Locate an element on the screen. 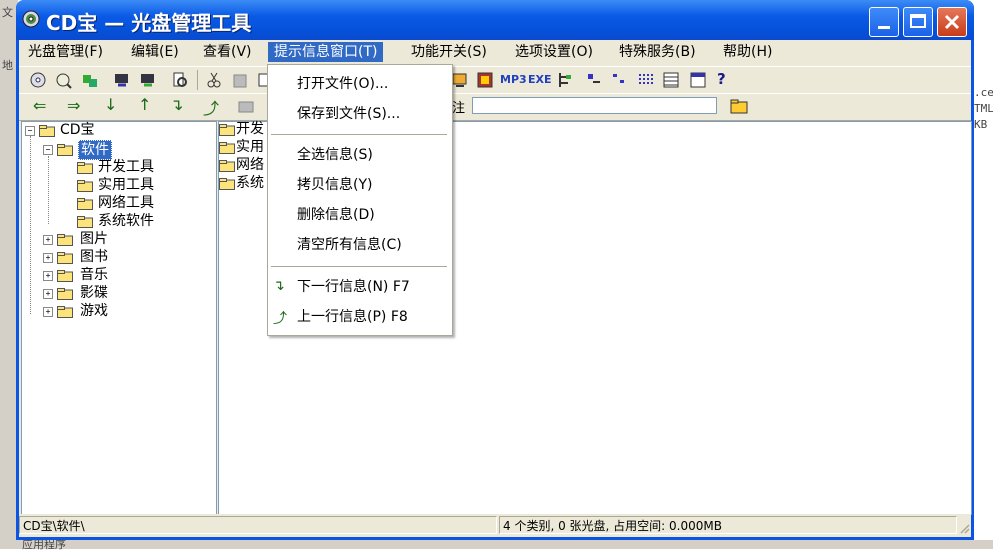  list-item: 开发 is located at coordinates (250, 129).